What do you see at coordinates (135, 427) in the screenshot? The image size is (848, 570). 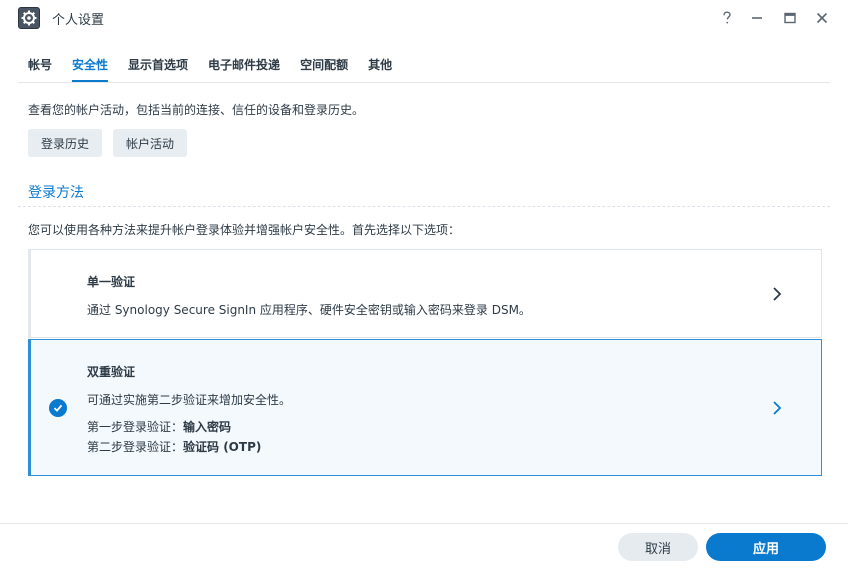 I see `step1-label: 第一步登录验证：` at bounding box center [135, 427].